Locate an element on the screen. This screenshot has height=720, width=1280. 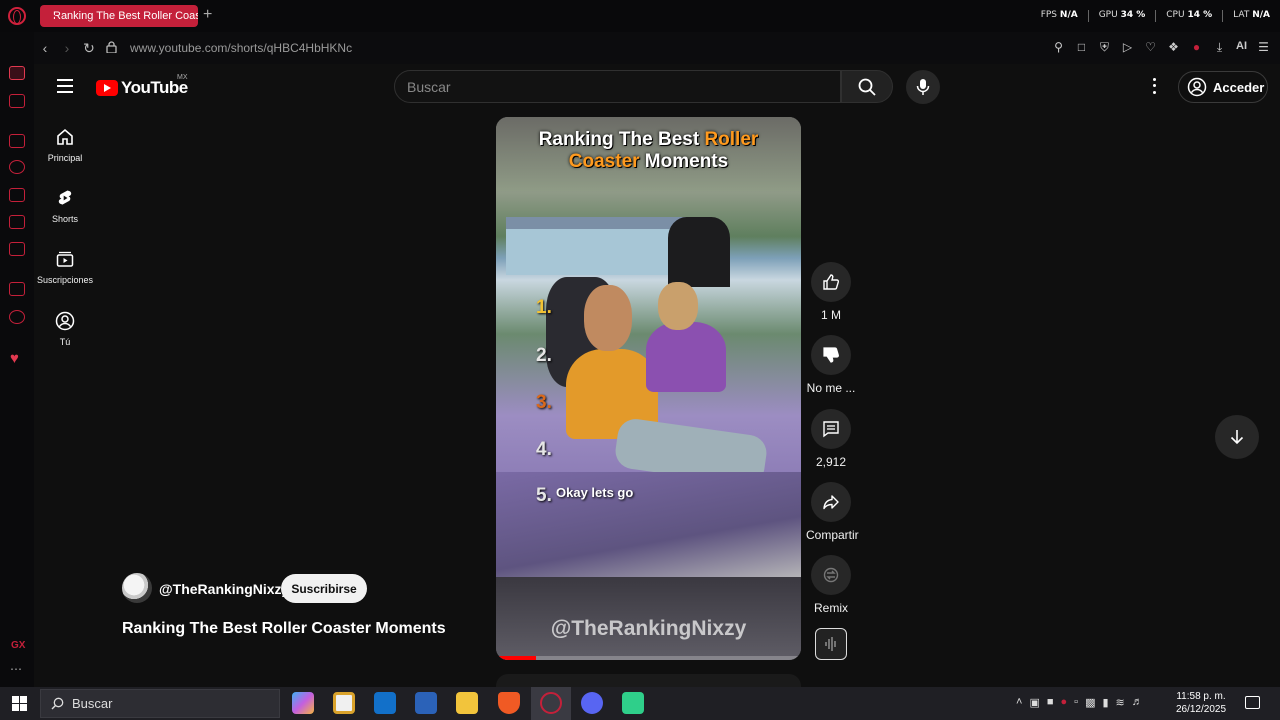
twitch-icon is located at coordinates (17, 289).